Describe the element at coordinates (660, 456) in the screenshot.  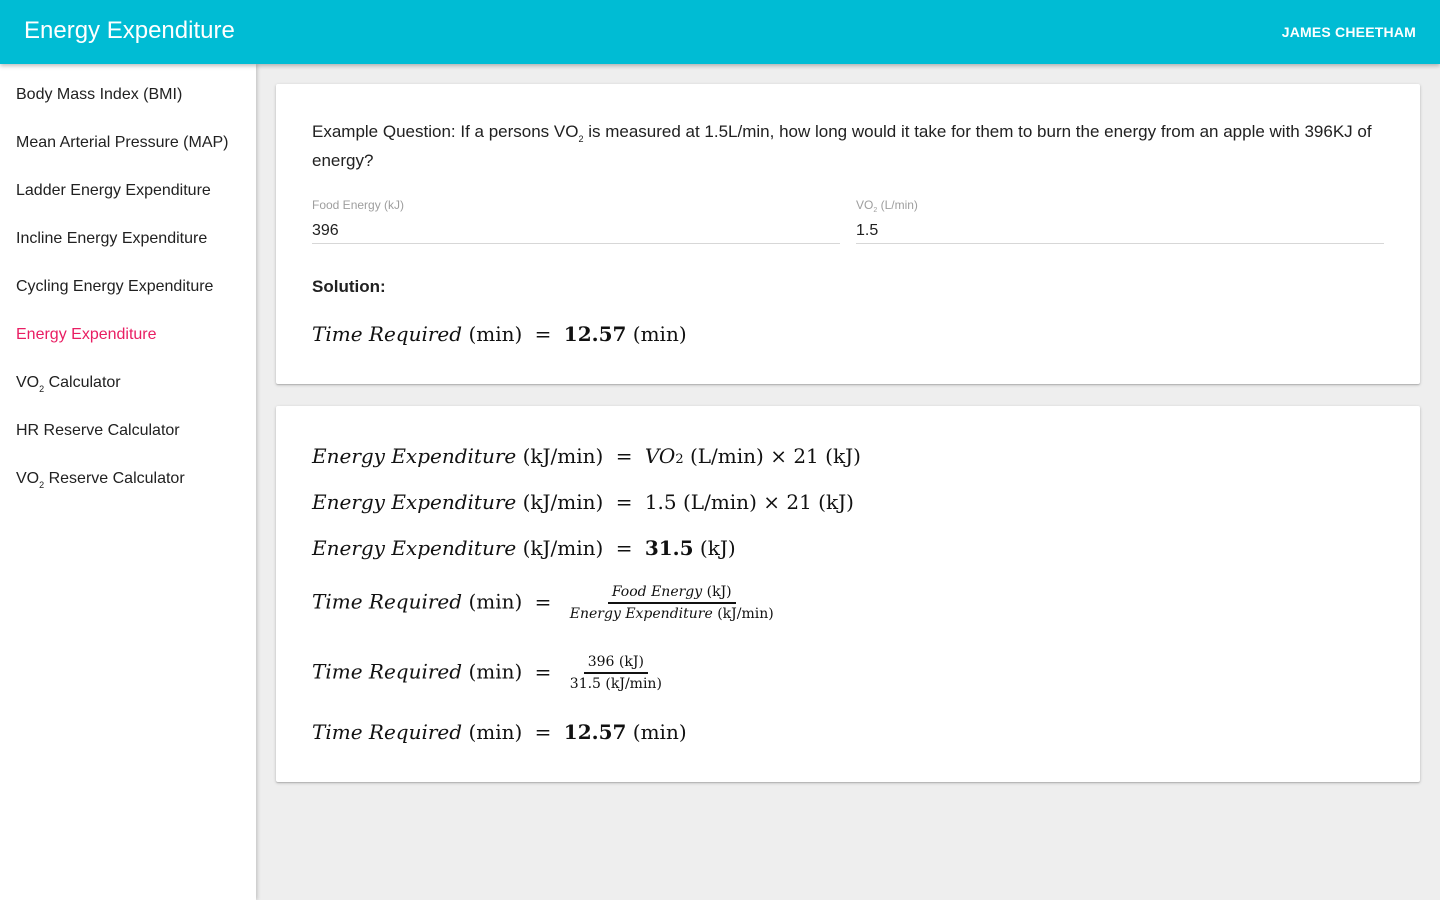
I see `math-term: VO` at that location.